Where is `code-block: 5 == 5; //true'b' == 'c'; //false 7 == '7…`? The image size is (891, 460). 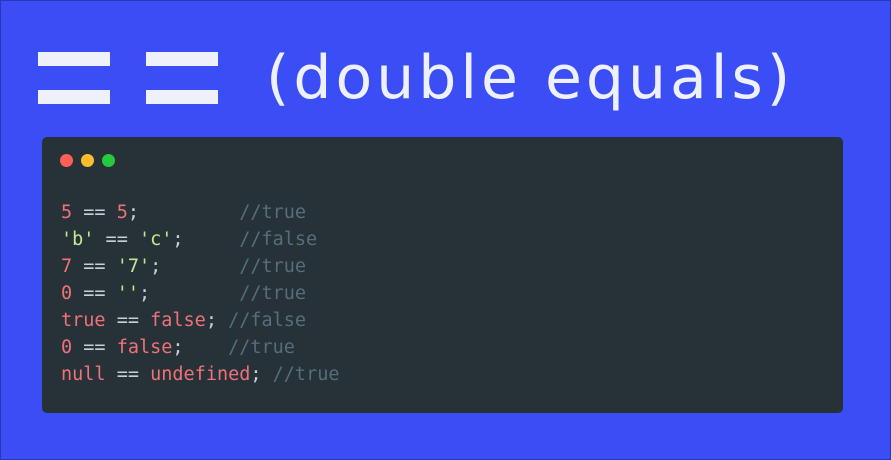
code-block: 5 == 5; //true'b' == 'c'; //false 7 == '7… is located at coordinates (200, 293).